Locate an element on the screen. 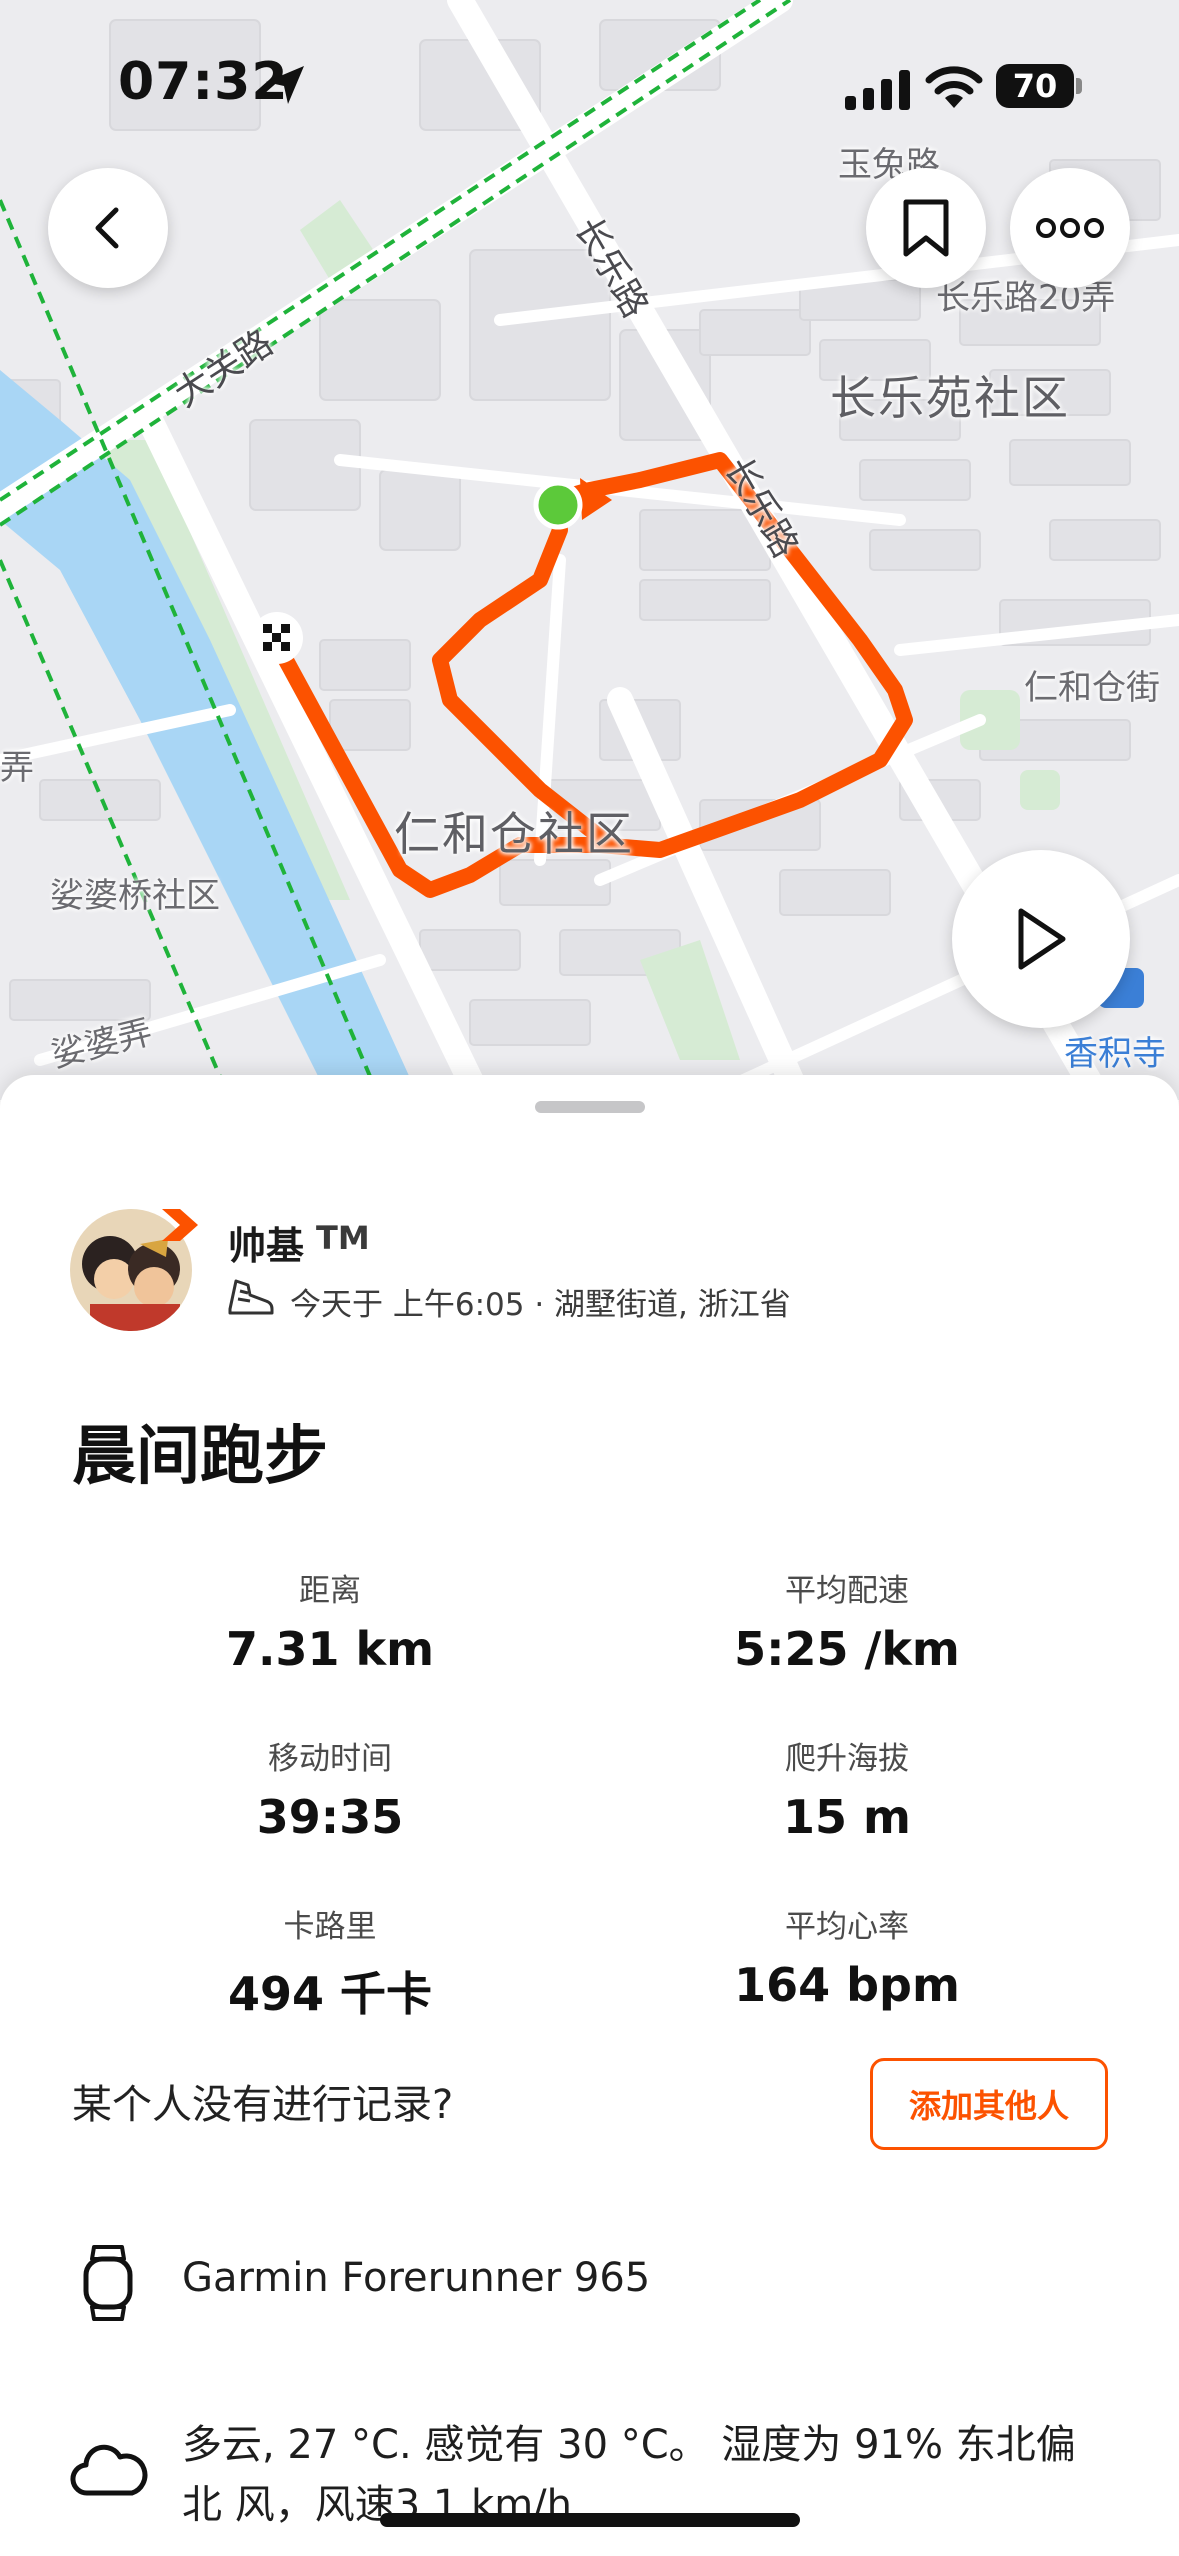 Image resolution: width=1179 pixels, height=2556 pixels. play-icon is located at coordinates (1042, 939).